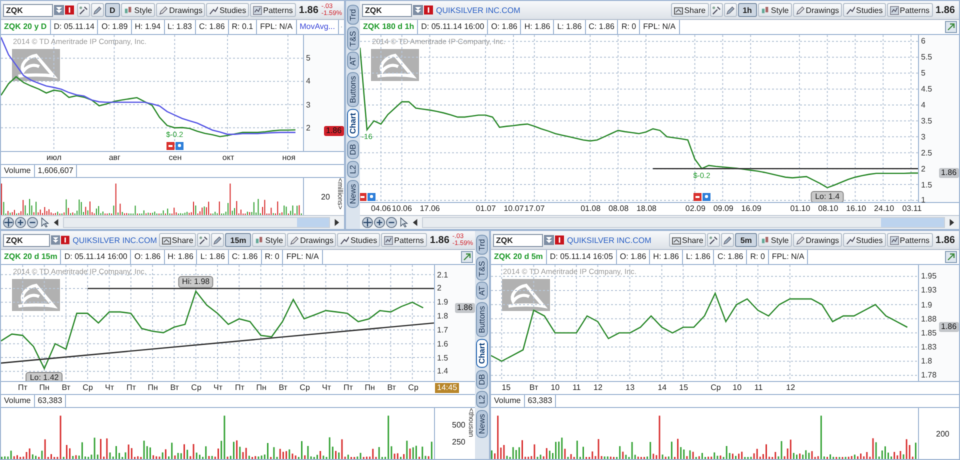 The width and height of the screenshot is (960, 460). What do you see at coordinates (828, 208) in the screenshot?
I see `axis-label: 08.10` at bounding box center [828, 208].